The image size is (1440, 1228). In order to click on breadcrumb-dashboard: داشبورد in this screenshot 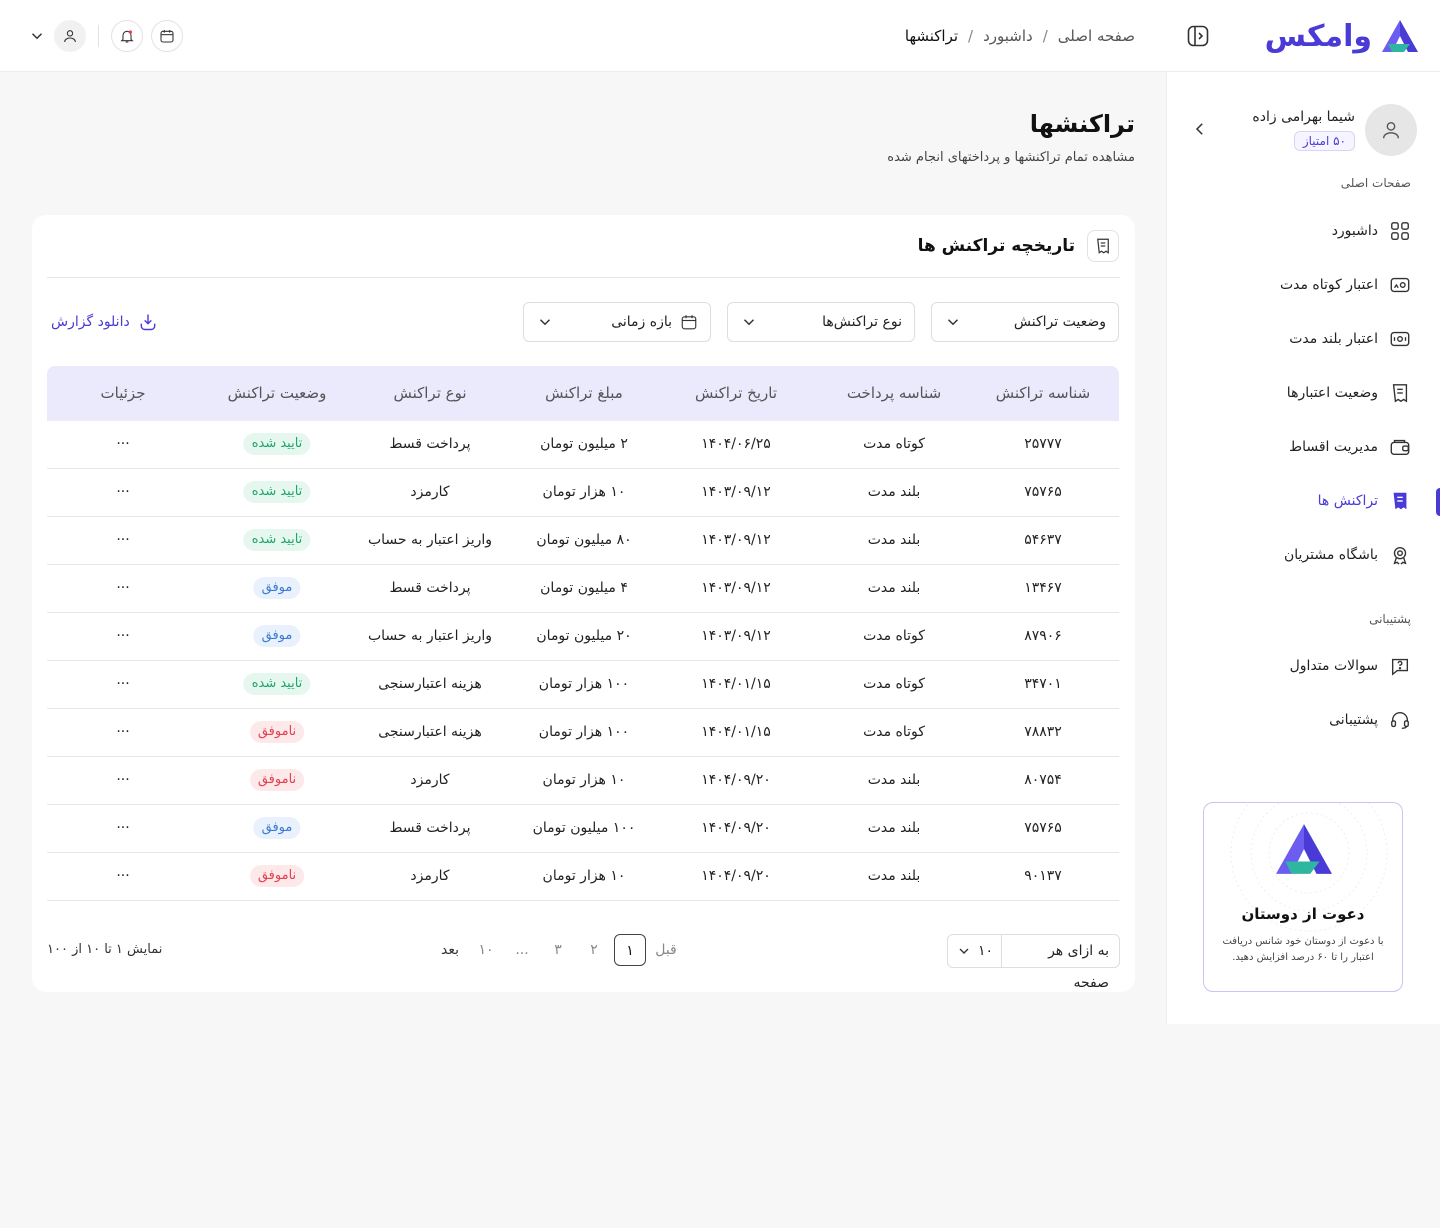, I will do `click(1008, 36)`.